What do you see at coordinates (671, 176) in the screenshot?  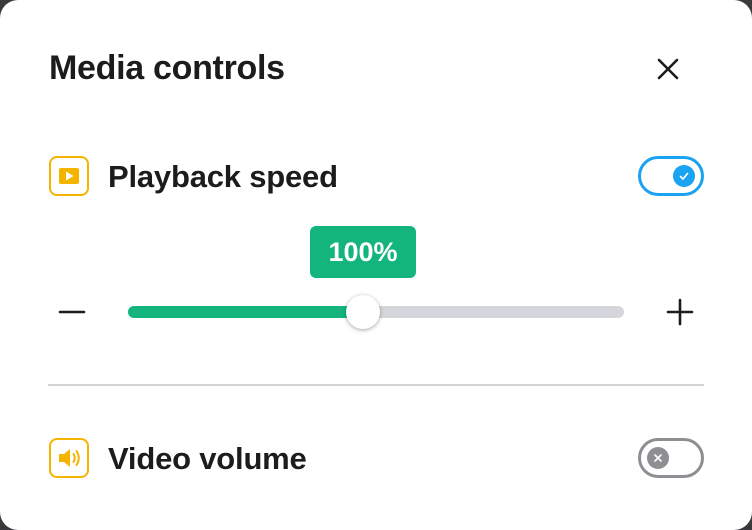 I see `playback-speed-toggle` at bounding box center [671, 176].